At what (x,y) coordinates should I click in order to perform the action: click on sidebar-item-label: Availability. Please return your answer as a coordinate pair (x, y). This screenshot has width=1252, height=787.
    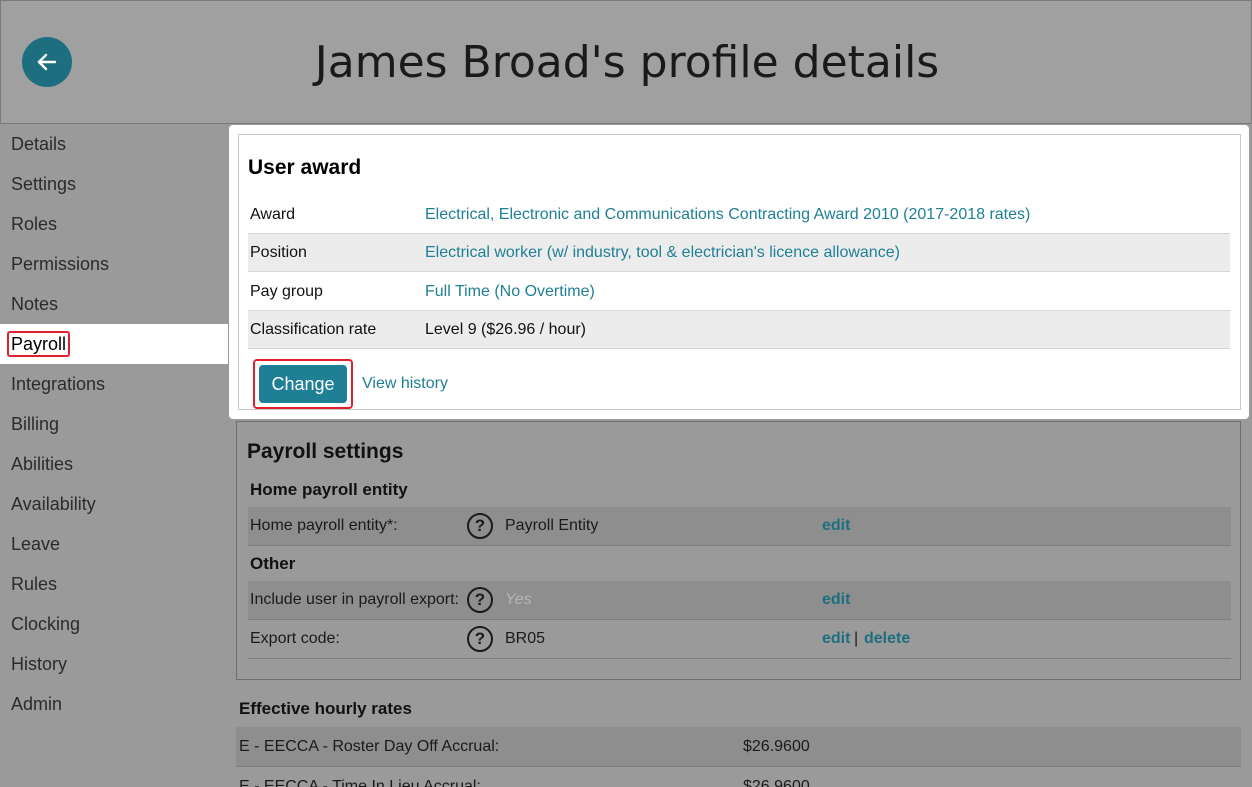
    Looking at the image, I should click on (53, 504).